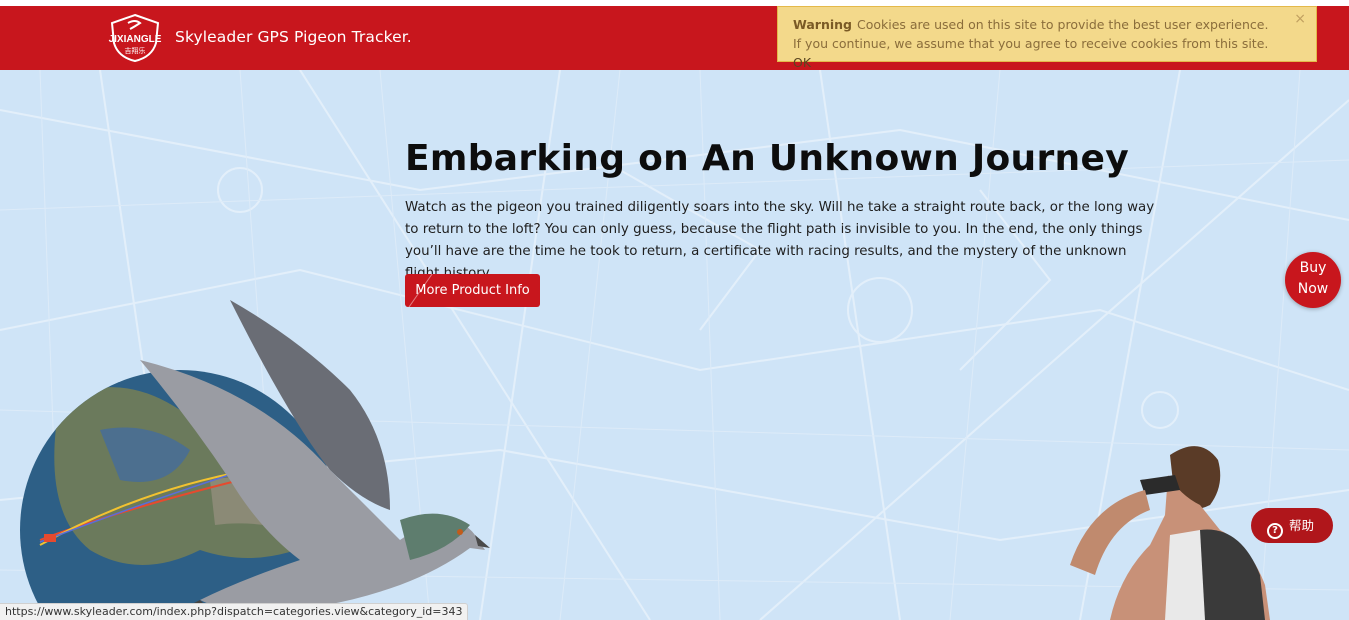 The image size is (1349, 620). I want to click on more-product-info-button: More Product Info, so click(472, 290).